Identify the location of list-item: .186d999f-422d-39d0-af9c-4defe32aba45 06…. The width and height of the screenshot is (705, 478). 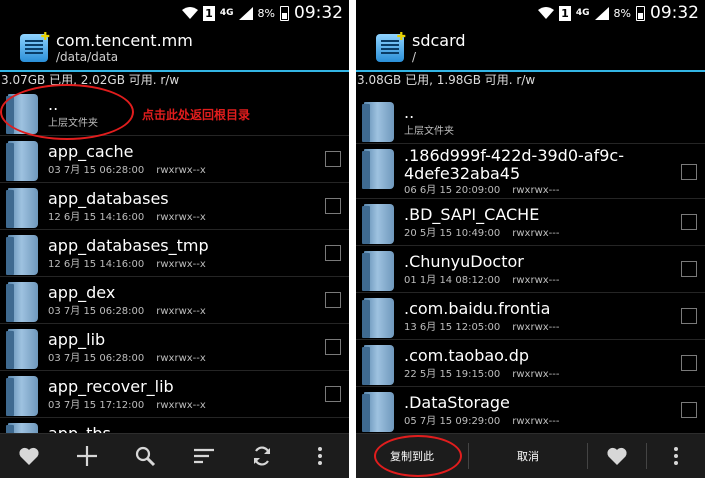
(530, 171).